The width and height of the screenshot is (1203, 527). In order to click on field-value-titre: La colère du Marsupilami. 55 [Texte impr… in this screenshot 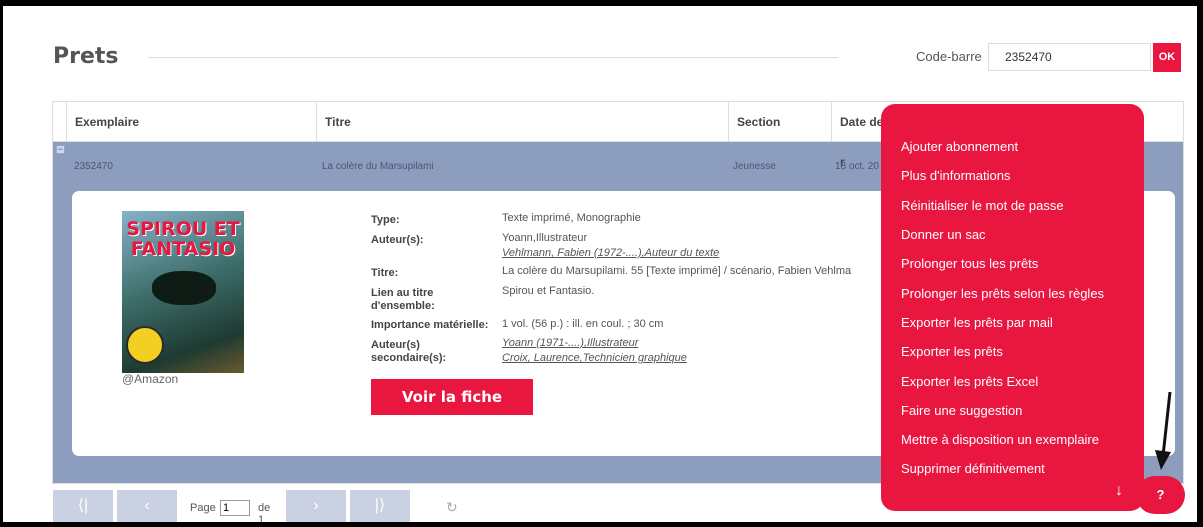, I will do `click(677, 271)`.